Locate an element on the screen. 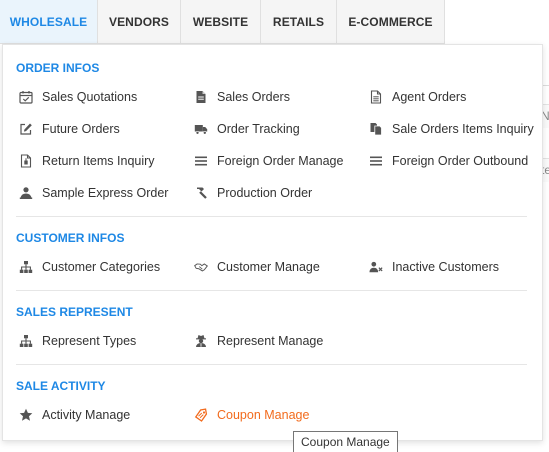 This screenshot has height=452, width=549. copy-icon is located at coordinates (376, 129).